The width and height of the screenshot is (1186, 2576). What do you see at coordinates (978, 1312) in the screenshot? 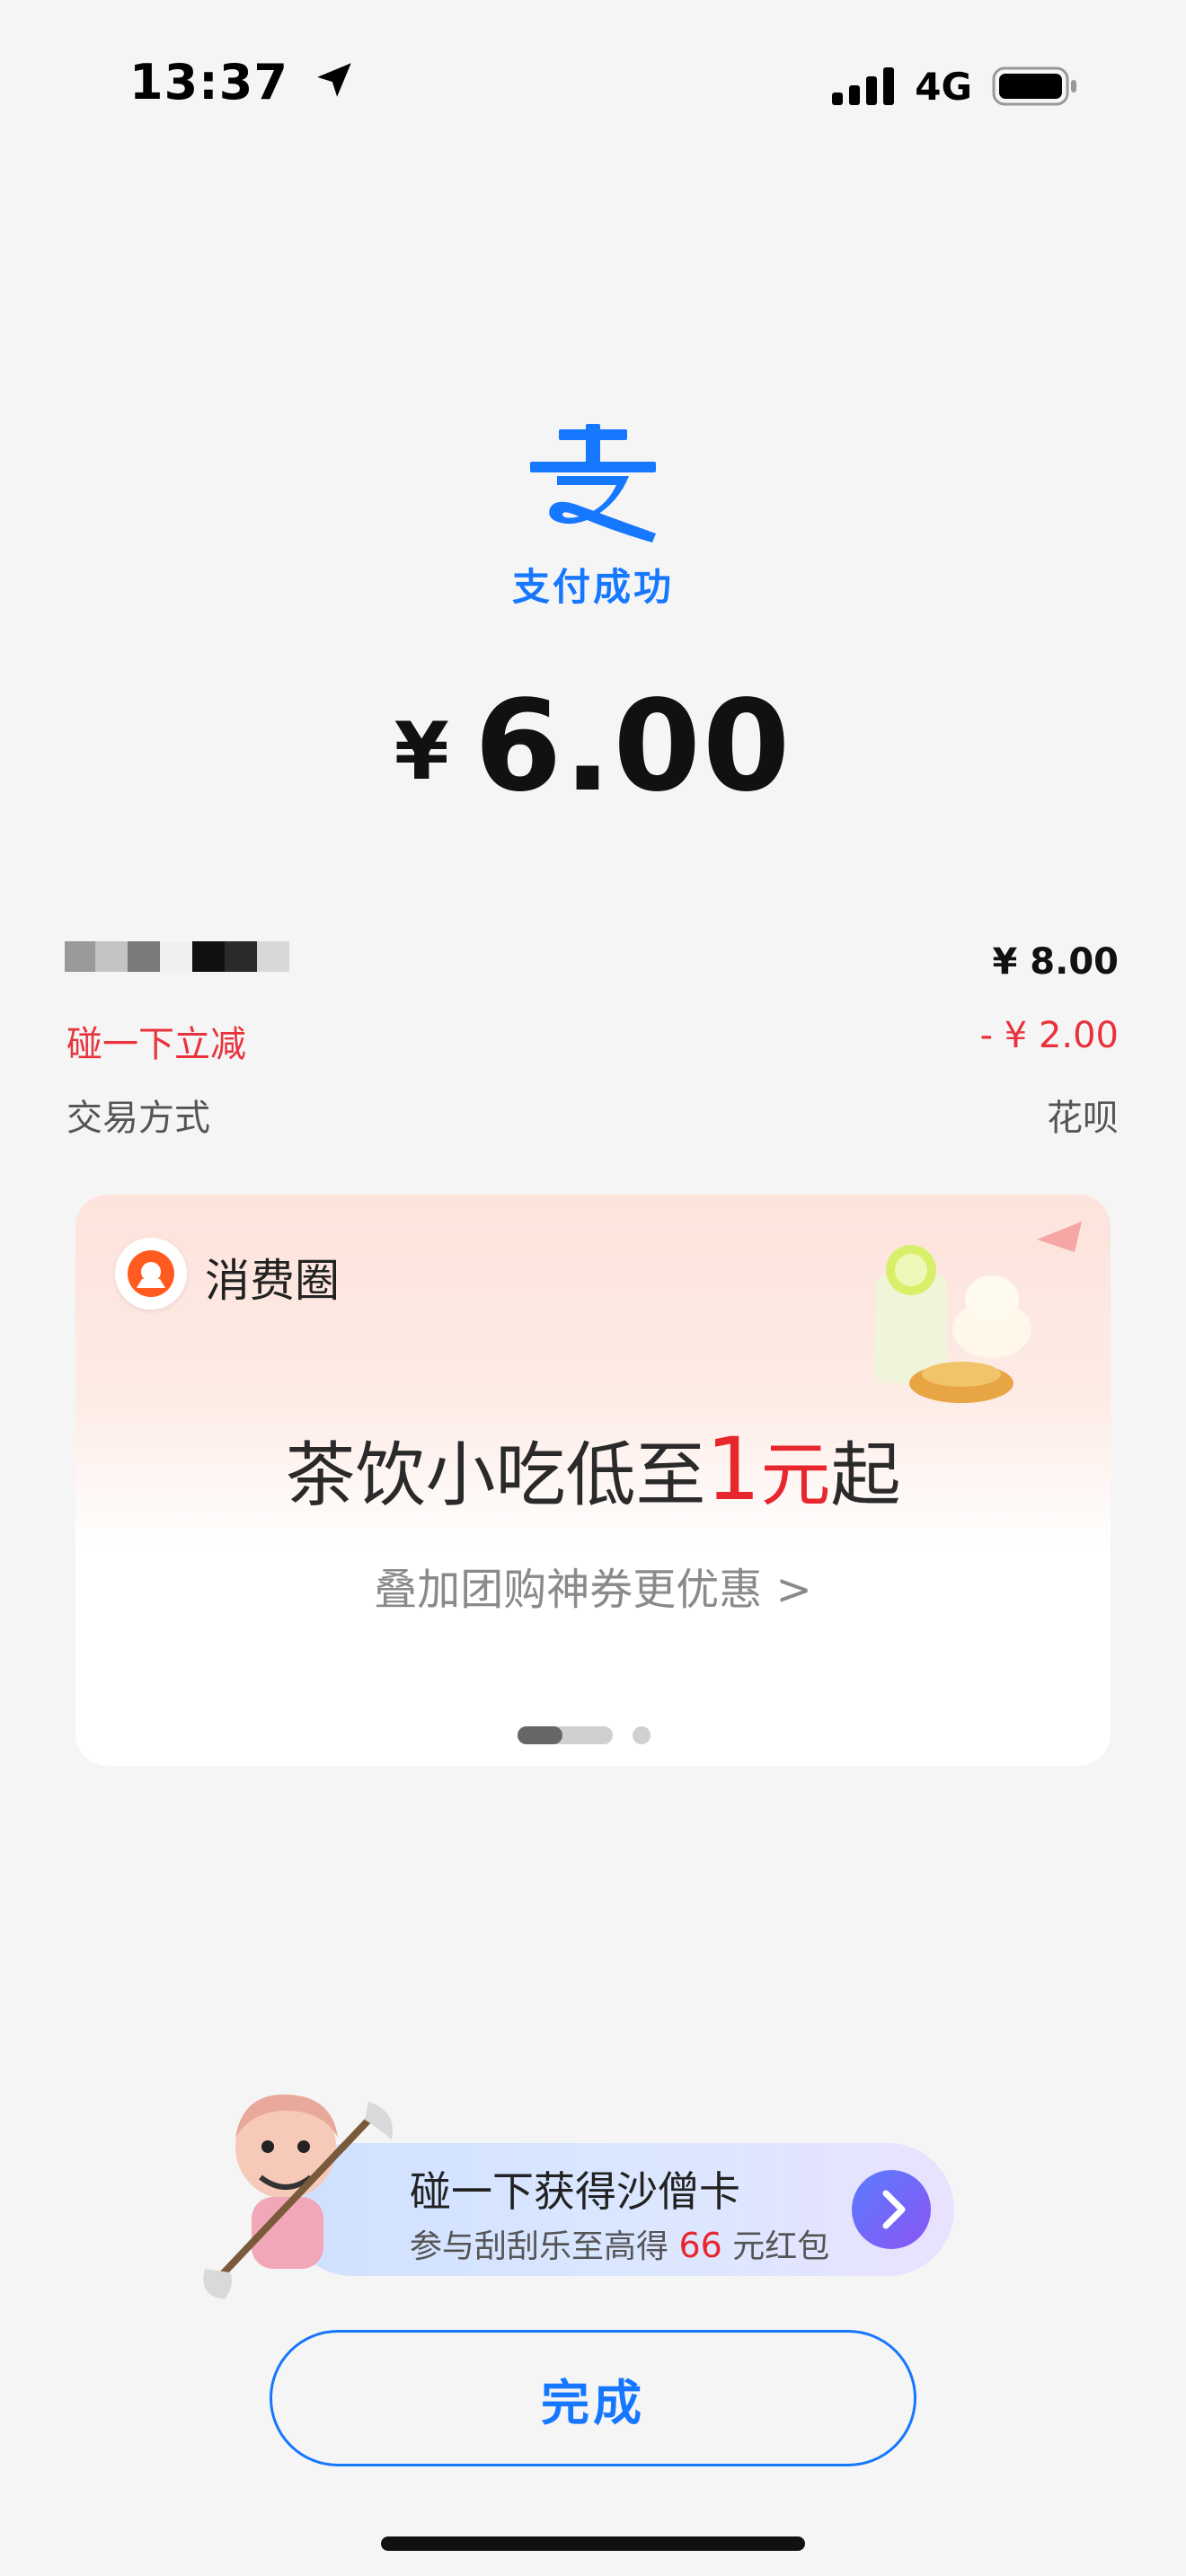
I see `drinks-snacks-illustration-icon` at bounding box center [978, 1312].